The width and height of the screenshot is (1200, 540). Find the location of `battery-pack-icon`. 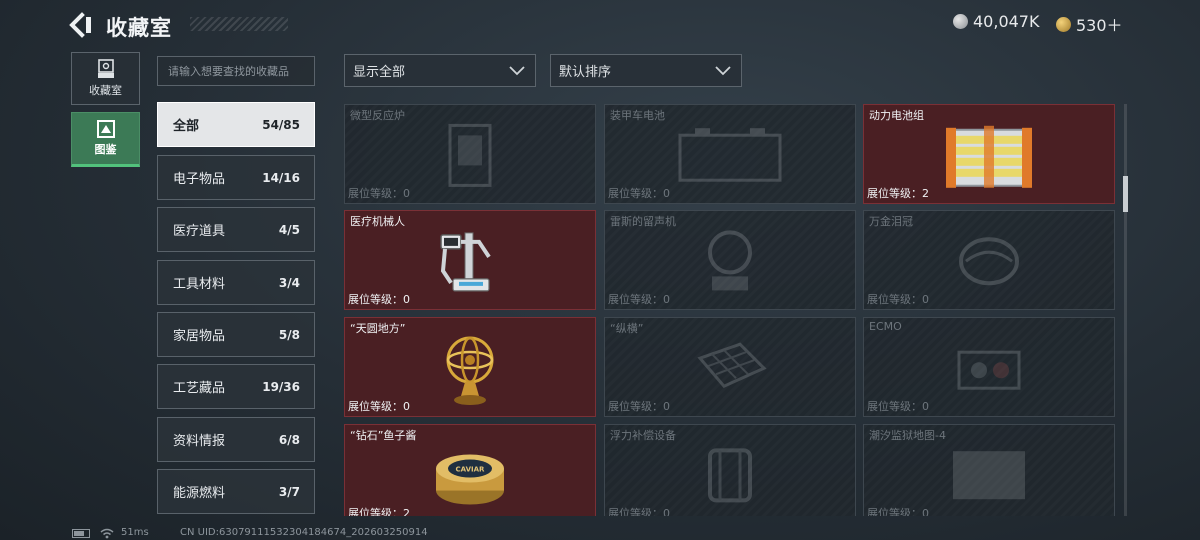

battery-pack-icon is located at coordinates (989, 156).